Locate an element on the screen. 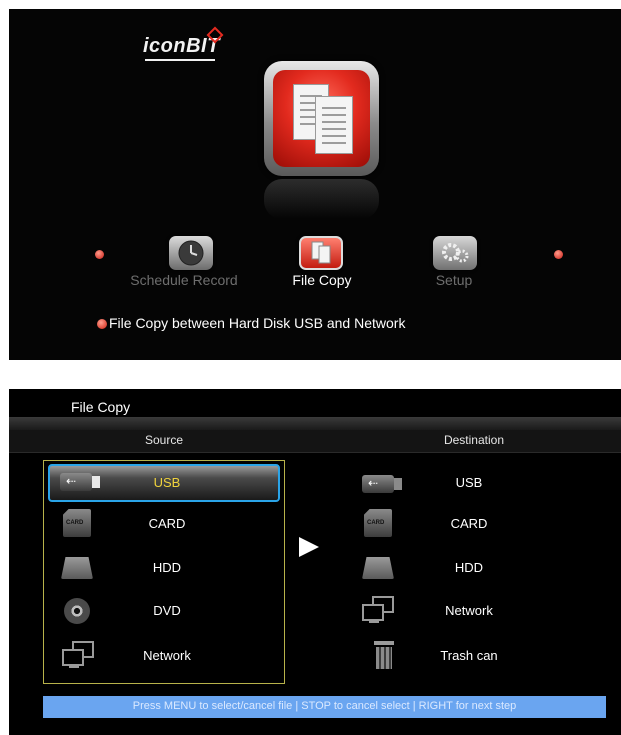  destination-item-usb: ⇠ USB is located at coordinates (454, 484).